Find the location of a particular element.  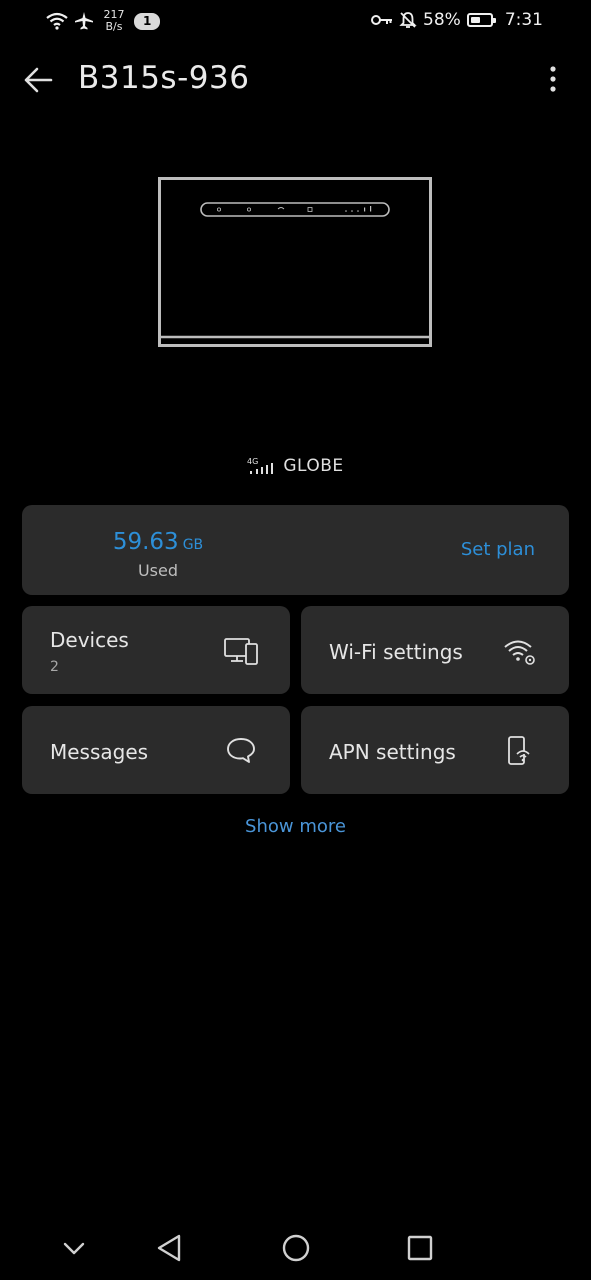

carrier-indicator: 4G GLOBE is located at coordinates (295, 466).